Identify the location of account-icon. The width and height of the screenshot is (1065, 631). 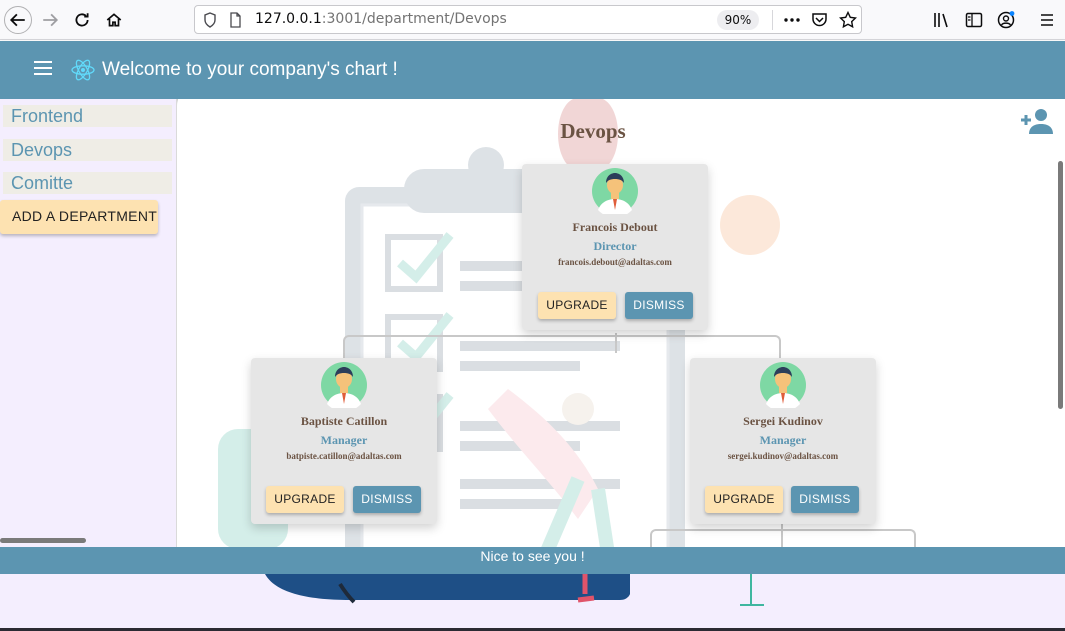
(1006, 20).